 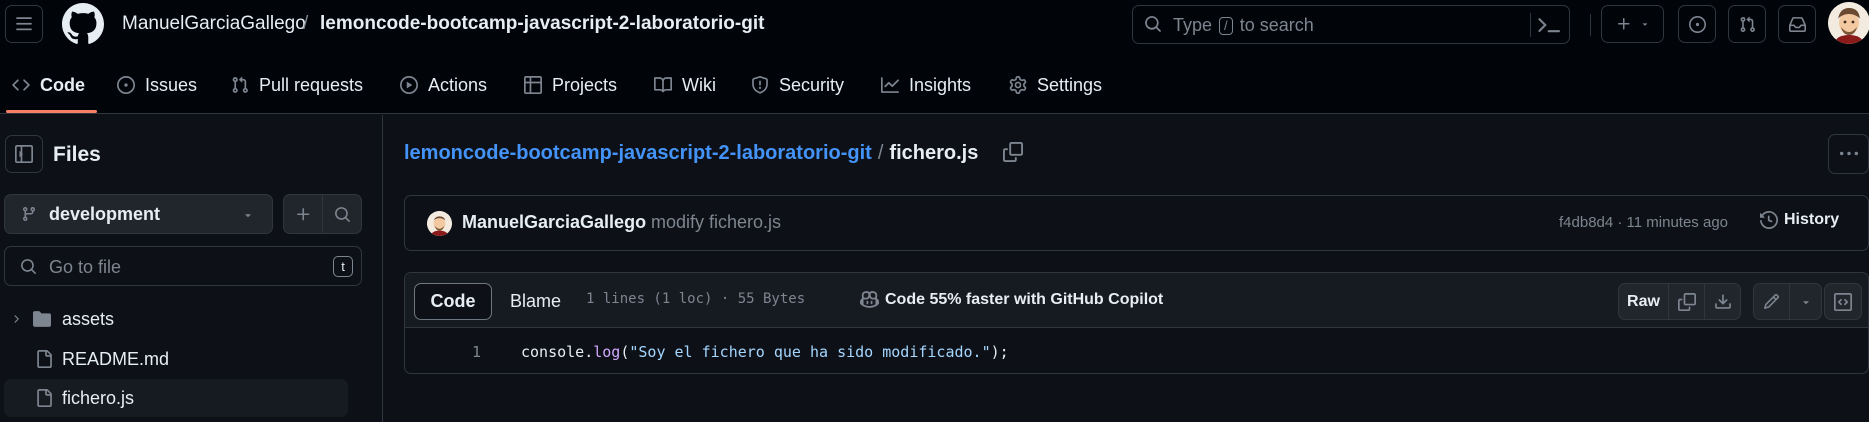 What do you see at coordinates (105, 214) in the screenshot?
I see `branch-name: development` at bounding box center [105, 214].